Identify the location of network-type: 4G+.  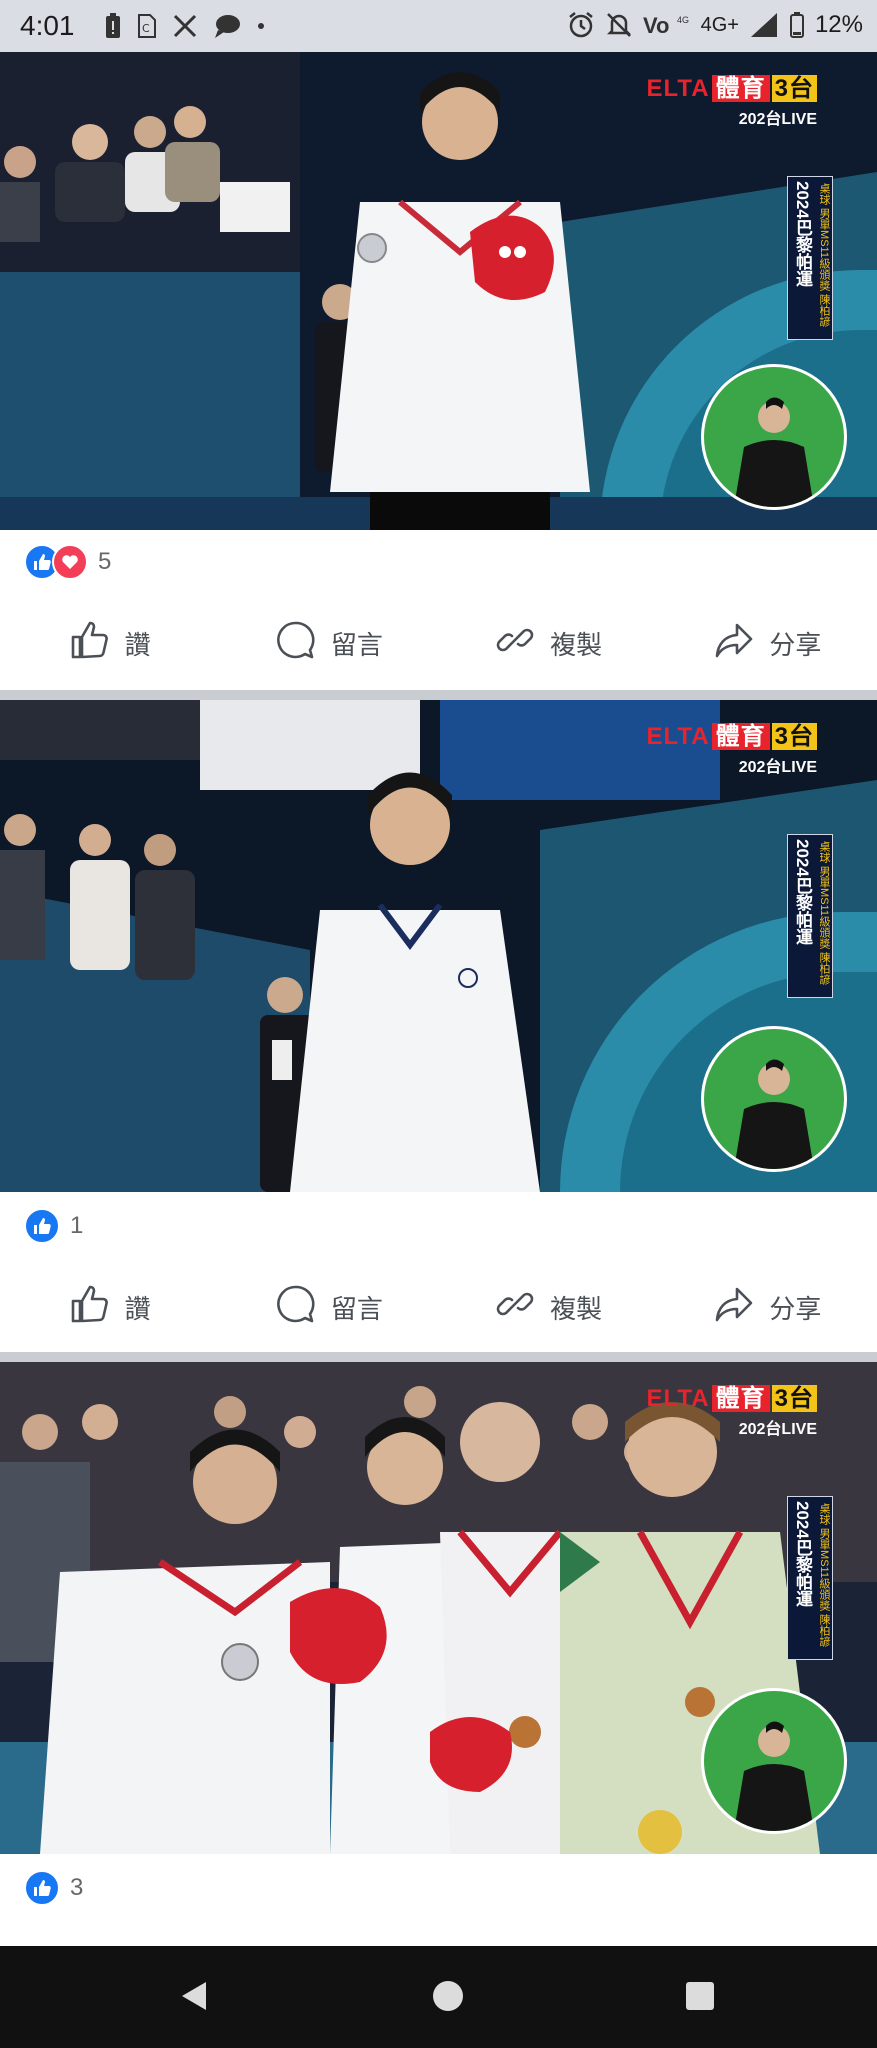
(719, 24).